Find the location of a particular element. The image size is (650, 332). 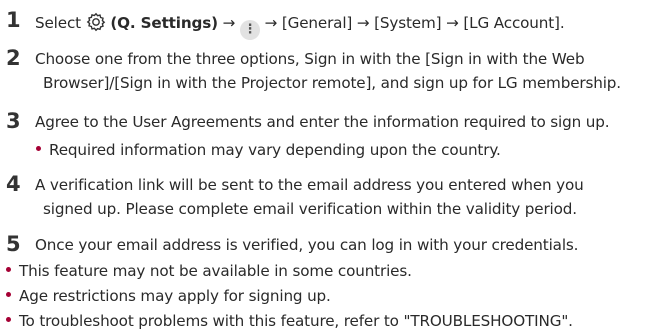

step-number: 5 is located at coordinates (13, 244).